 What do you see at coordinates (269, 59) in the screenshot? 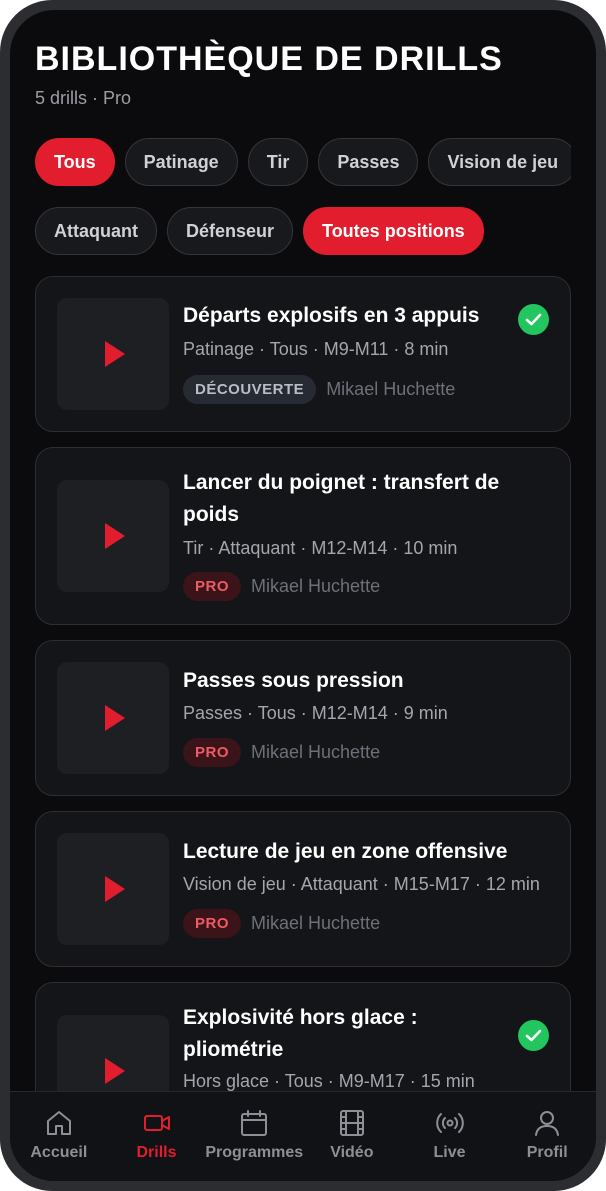
I see `page-title: BIBLIOTHÈQUE DE DRILLS` at bounding box center [269, 59].